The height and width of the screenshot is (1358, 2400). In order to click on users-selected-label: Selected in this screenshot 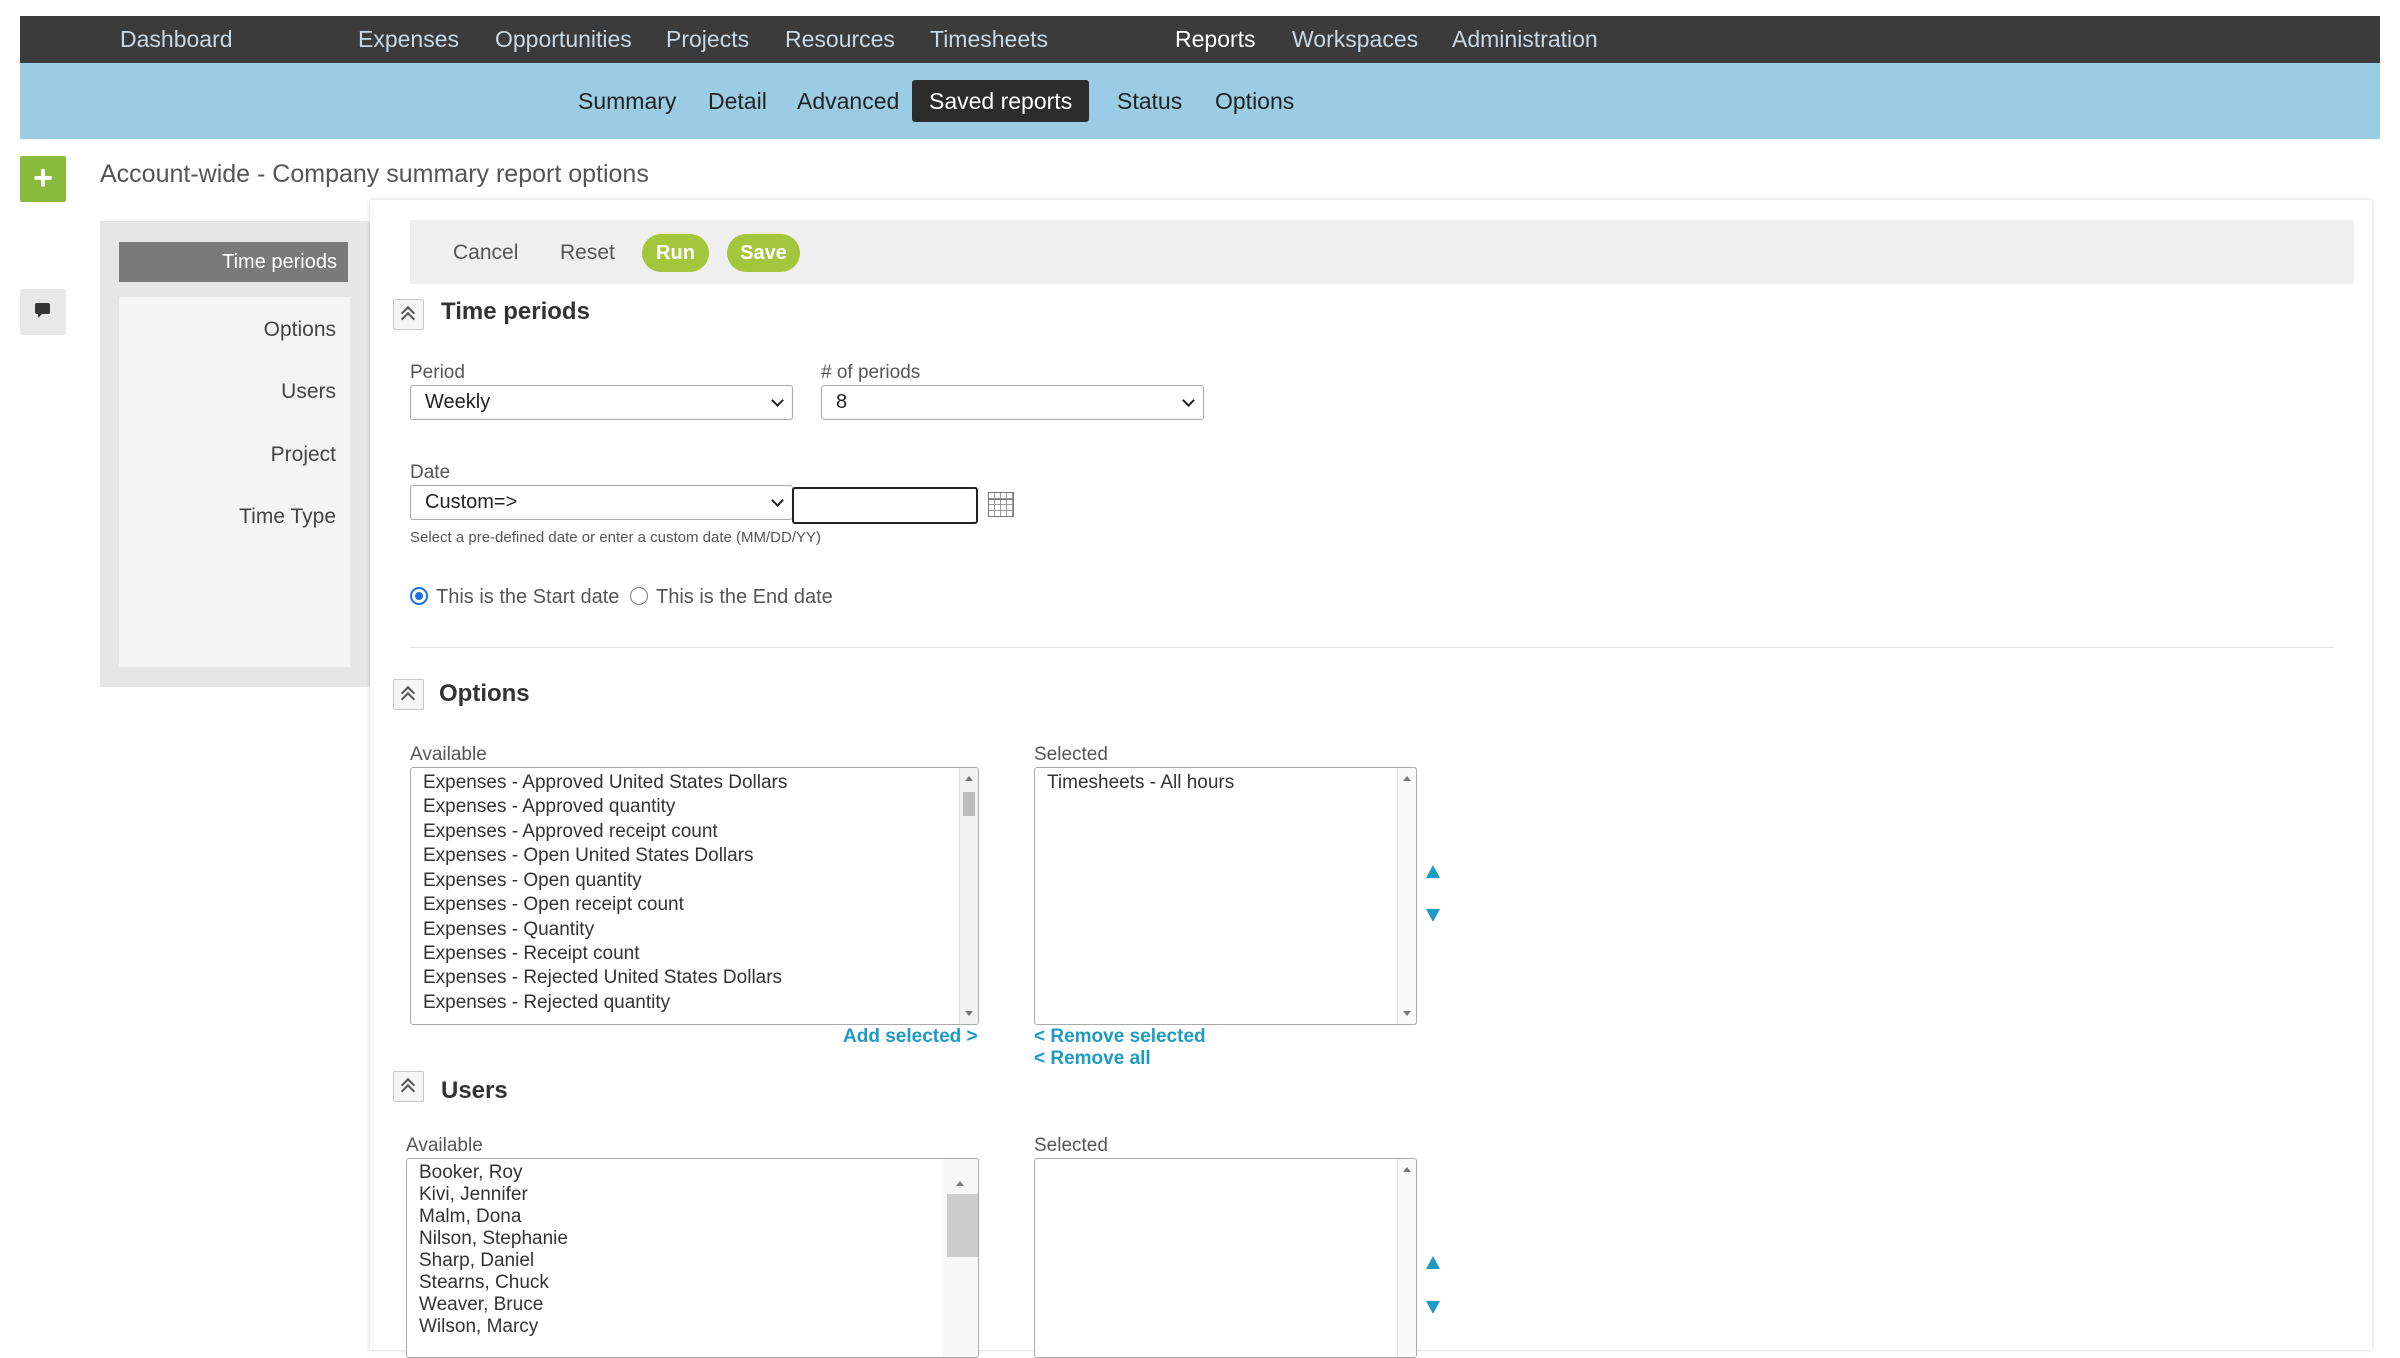, I will do `click(1071, 1145)`.